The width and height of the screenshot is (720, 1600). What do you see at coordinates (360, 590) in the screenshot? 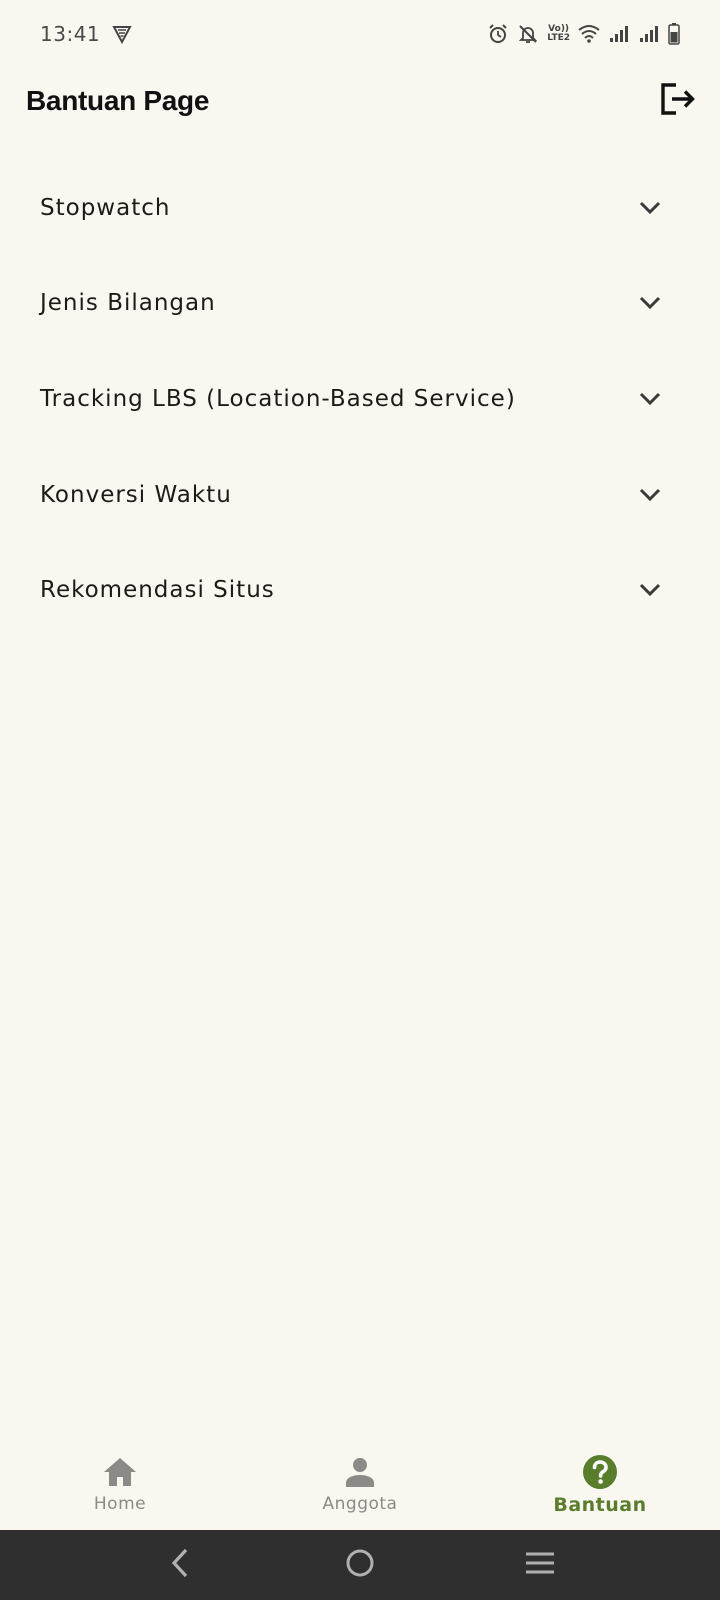
I see `help-item-rekomendasi-situs: Rekomendasi Situs` at bounding box center [360, 590].